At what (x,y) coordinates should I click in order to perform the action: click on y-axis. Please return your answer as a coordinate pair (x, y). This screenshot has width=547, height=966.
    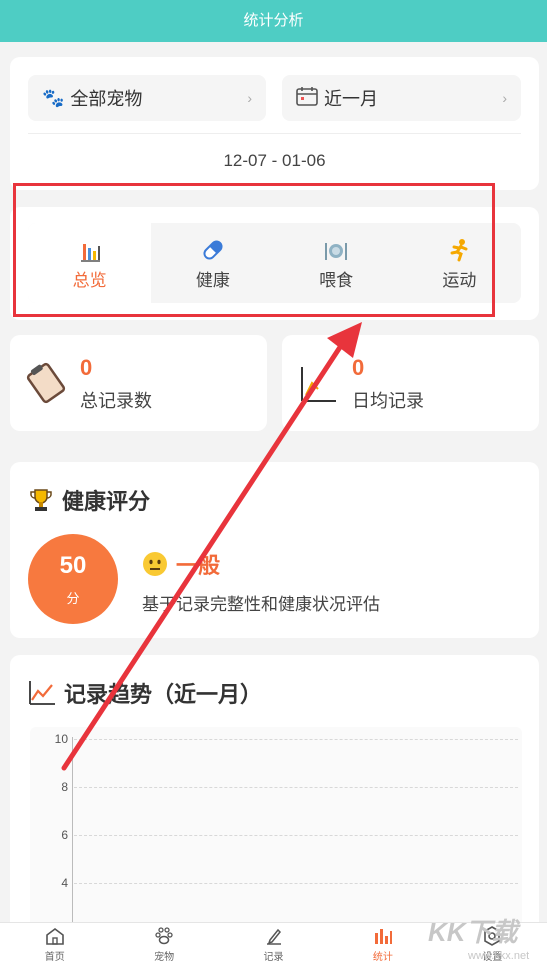
    Looking at the image, I should click on (72, 837).